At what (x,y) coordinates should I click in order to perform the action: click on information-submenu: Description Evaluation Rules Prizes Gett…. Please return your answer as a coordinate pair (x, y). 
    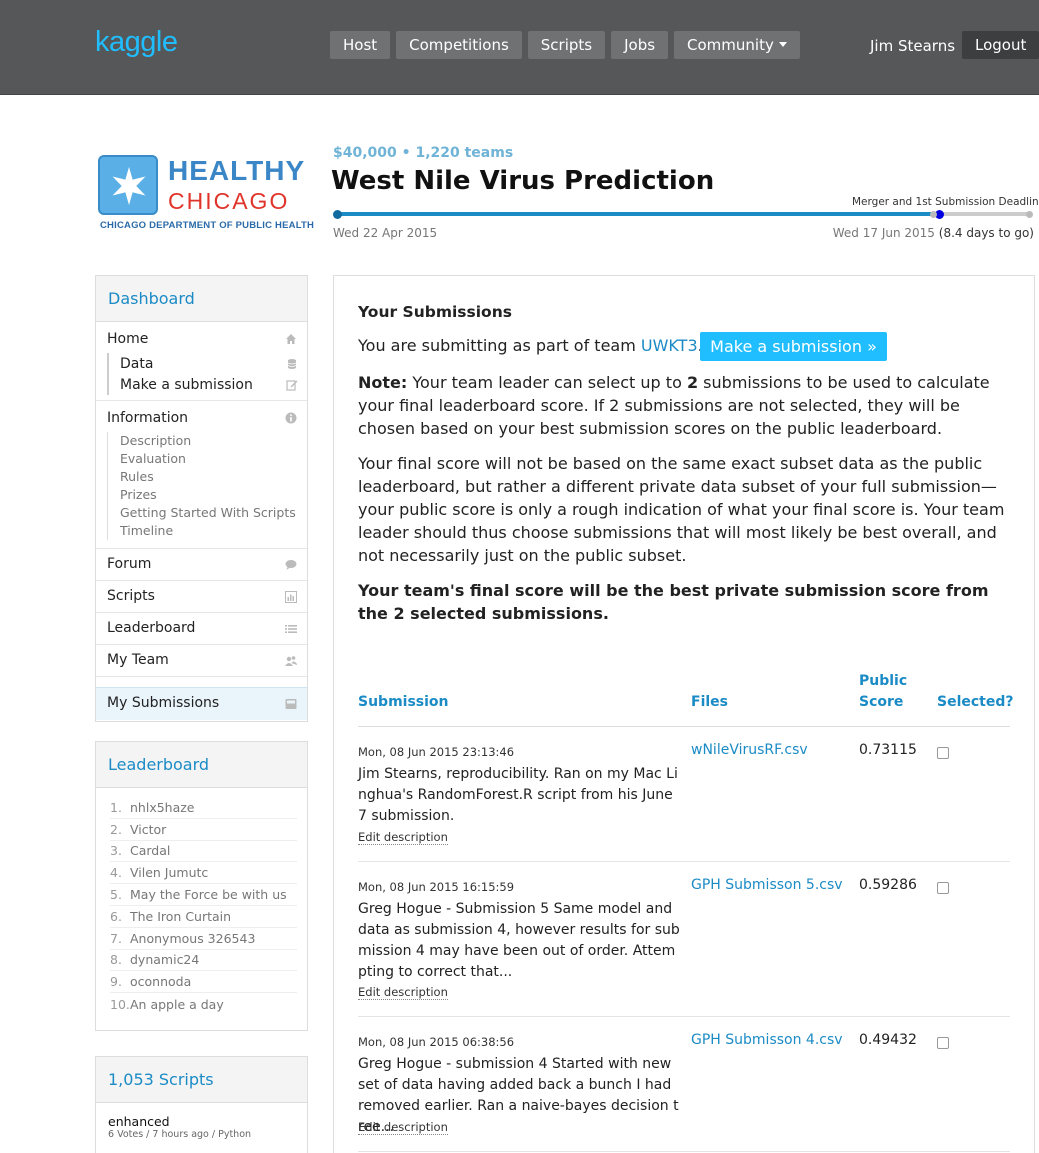
    Looking at the image, I should click on (202, 486).